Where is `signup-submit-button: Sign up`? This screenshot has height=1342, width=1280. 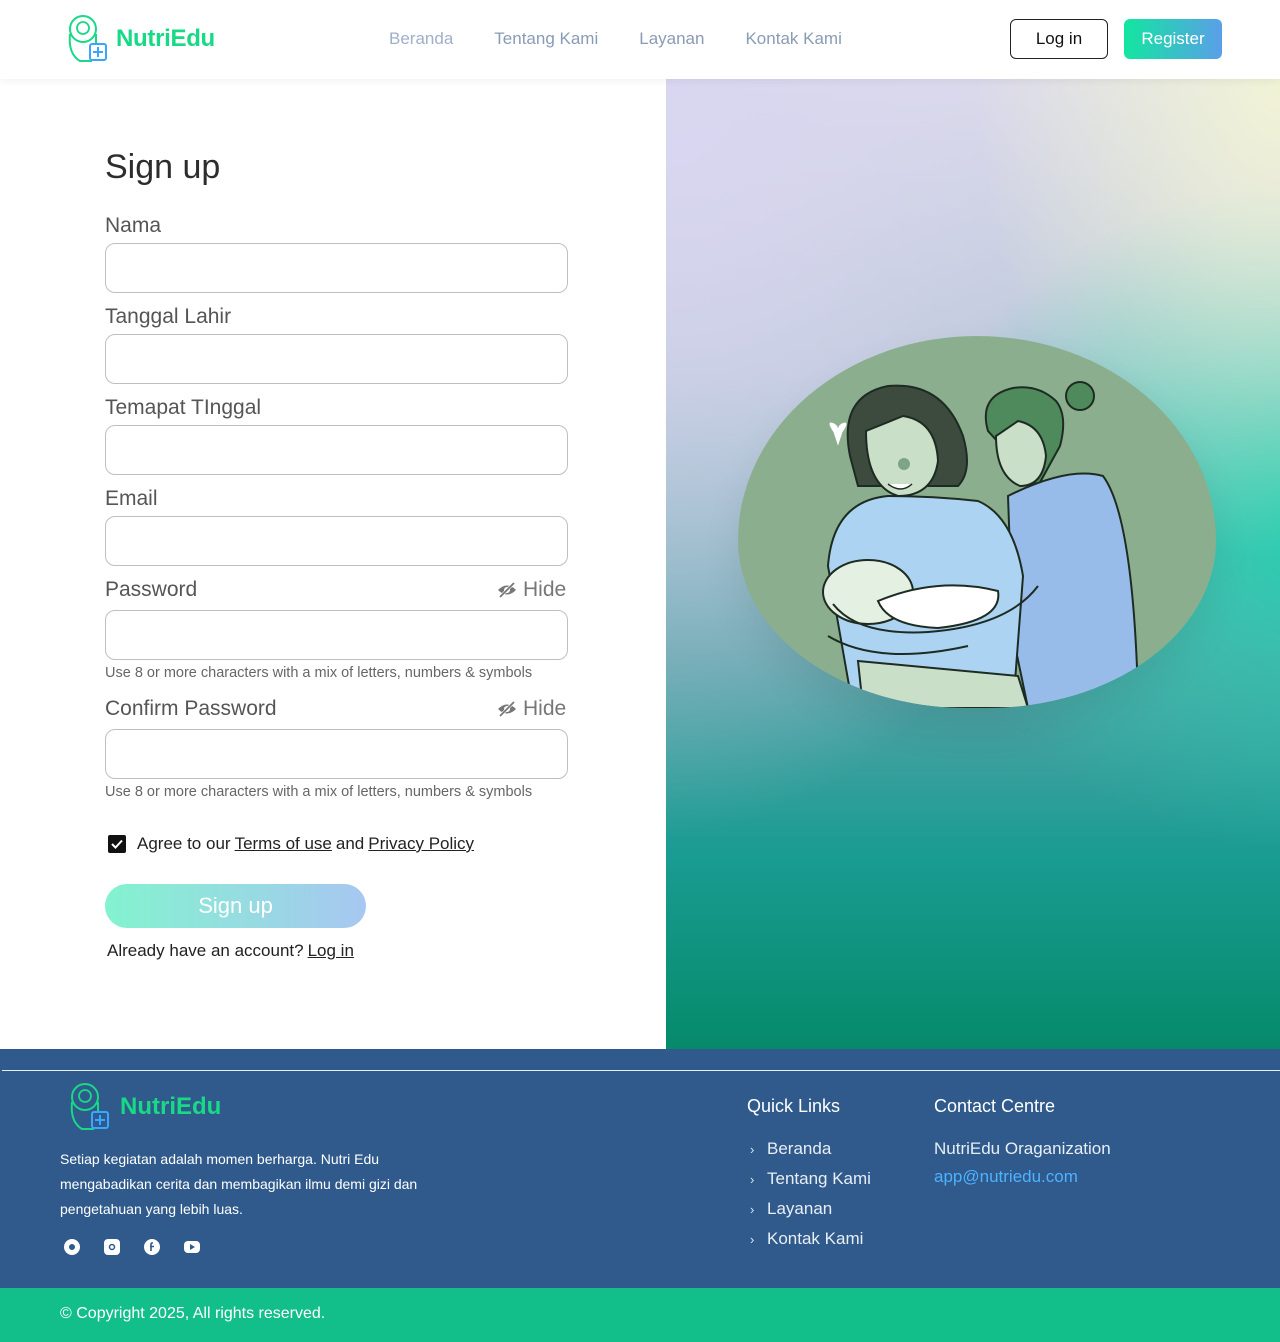
signup-submit-button: Sign up is located at coordinates (235, 906).